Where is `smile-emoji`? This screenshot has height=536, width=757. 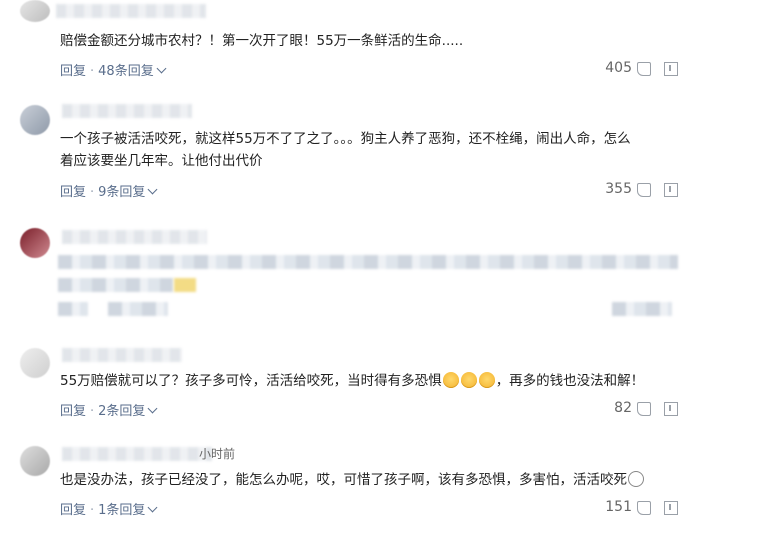
smile-emoji is located at coordinates (636, 479).